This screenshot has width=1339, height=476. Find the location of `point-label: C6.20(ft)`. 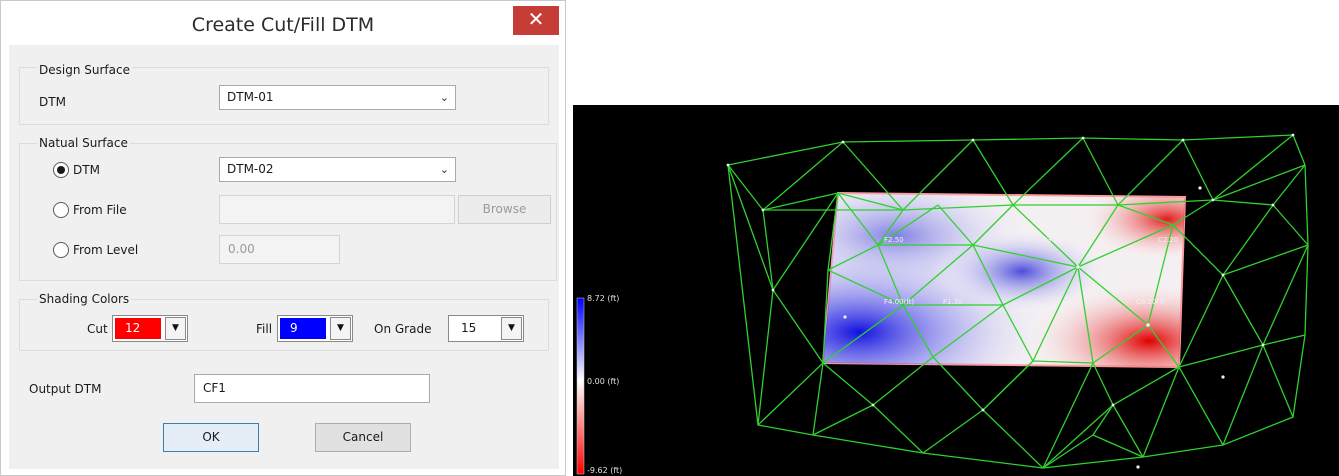

point-label: C6.20(ft) is located at coordinates (1152, 302).